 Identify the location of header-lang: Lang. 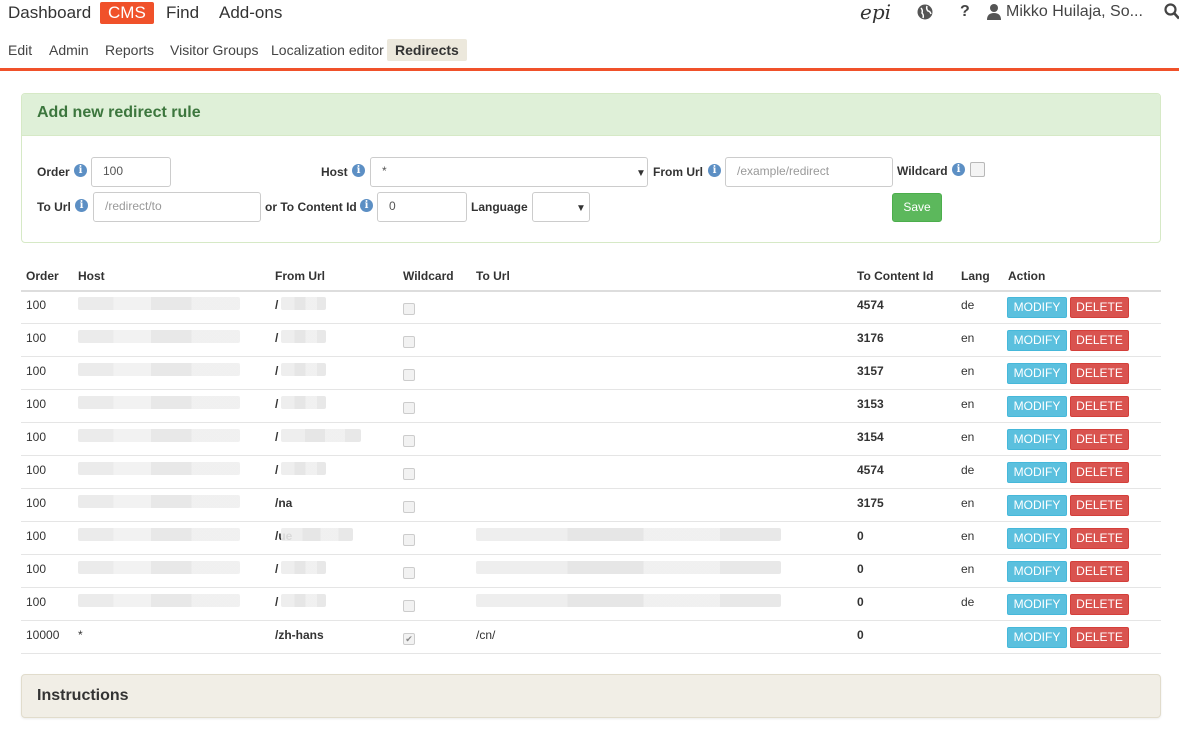
(975, 276).